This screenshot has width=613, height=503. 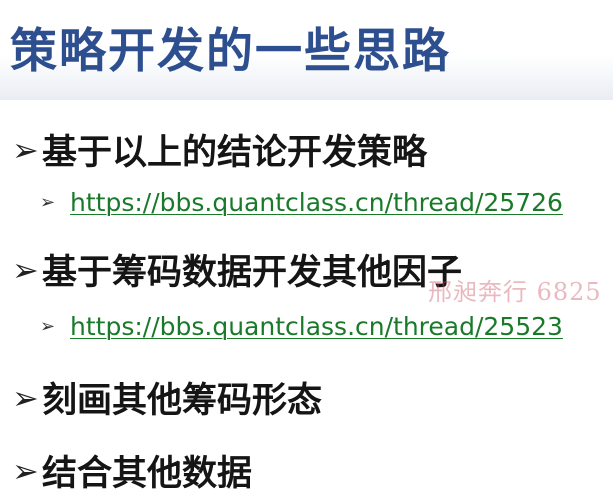 I want to click on bullet-item: ➢ 结合其他数据, so click(x=132, y=470).